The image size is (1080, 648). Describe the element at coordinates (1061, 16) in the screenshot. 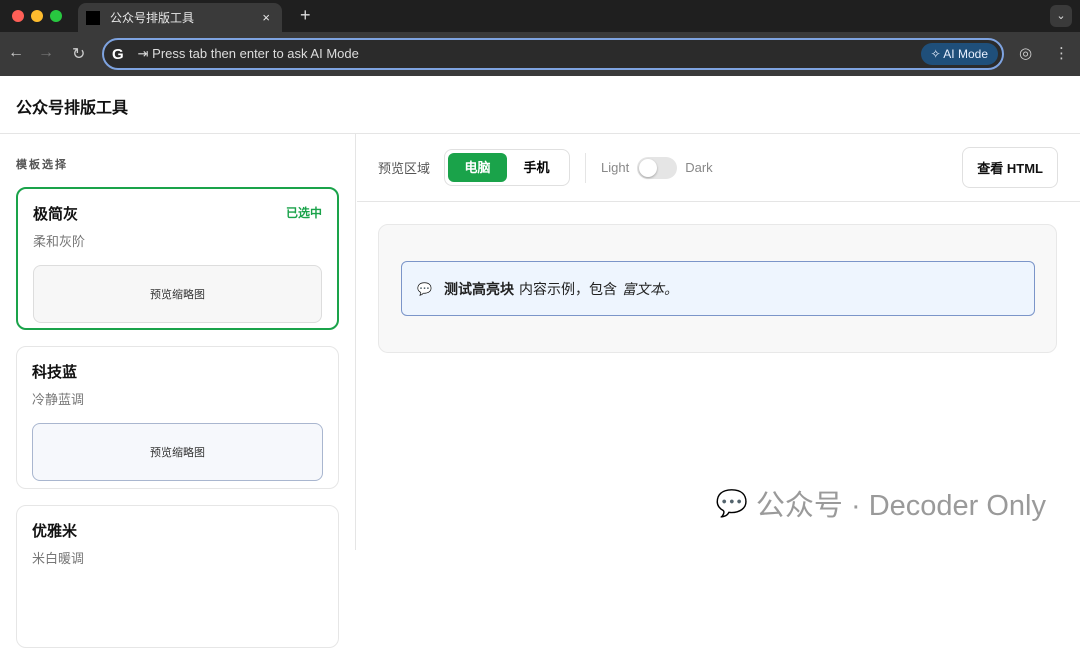

I see `tab-search-chevron-icon: ⌄` at that location.